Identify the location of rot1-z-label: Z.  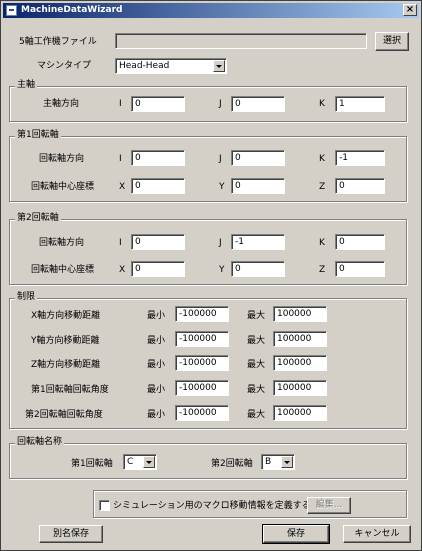
(322, 187).